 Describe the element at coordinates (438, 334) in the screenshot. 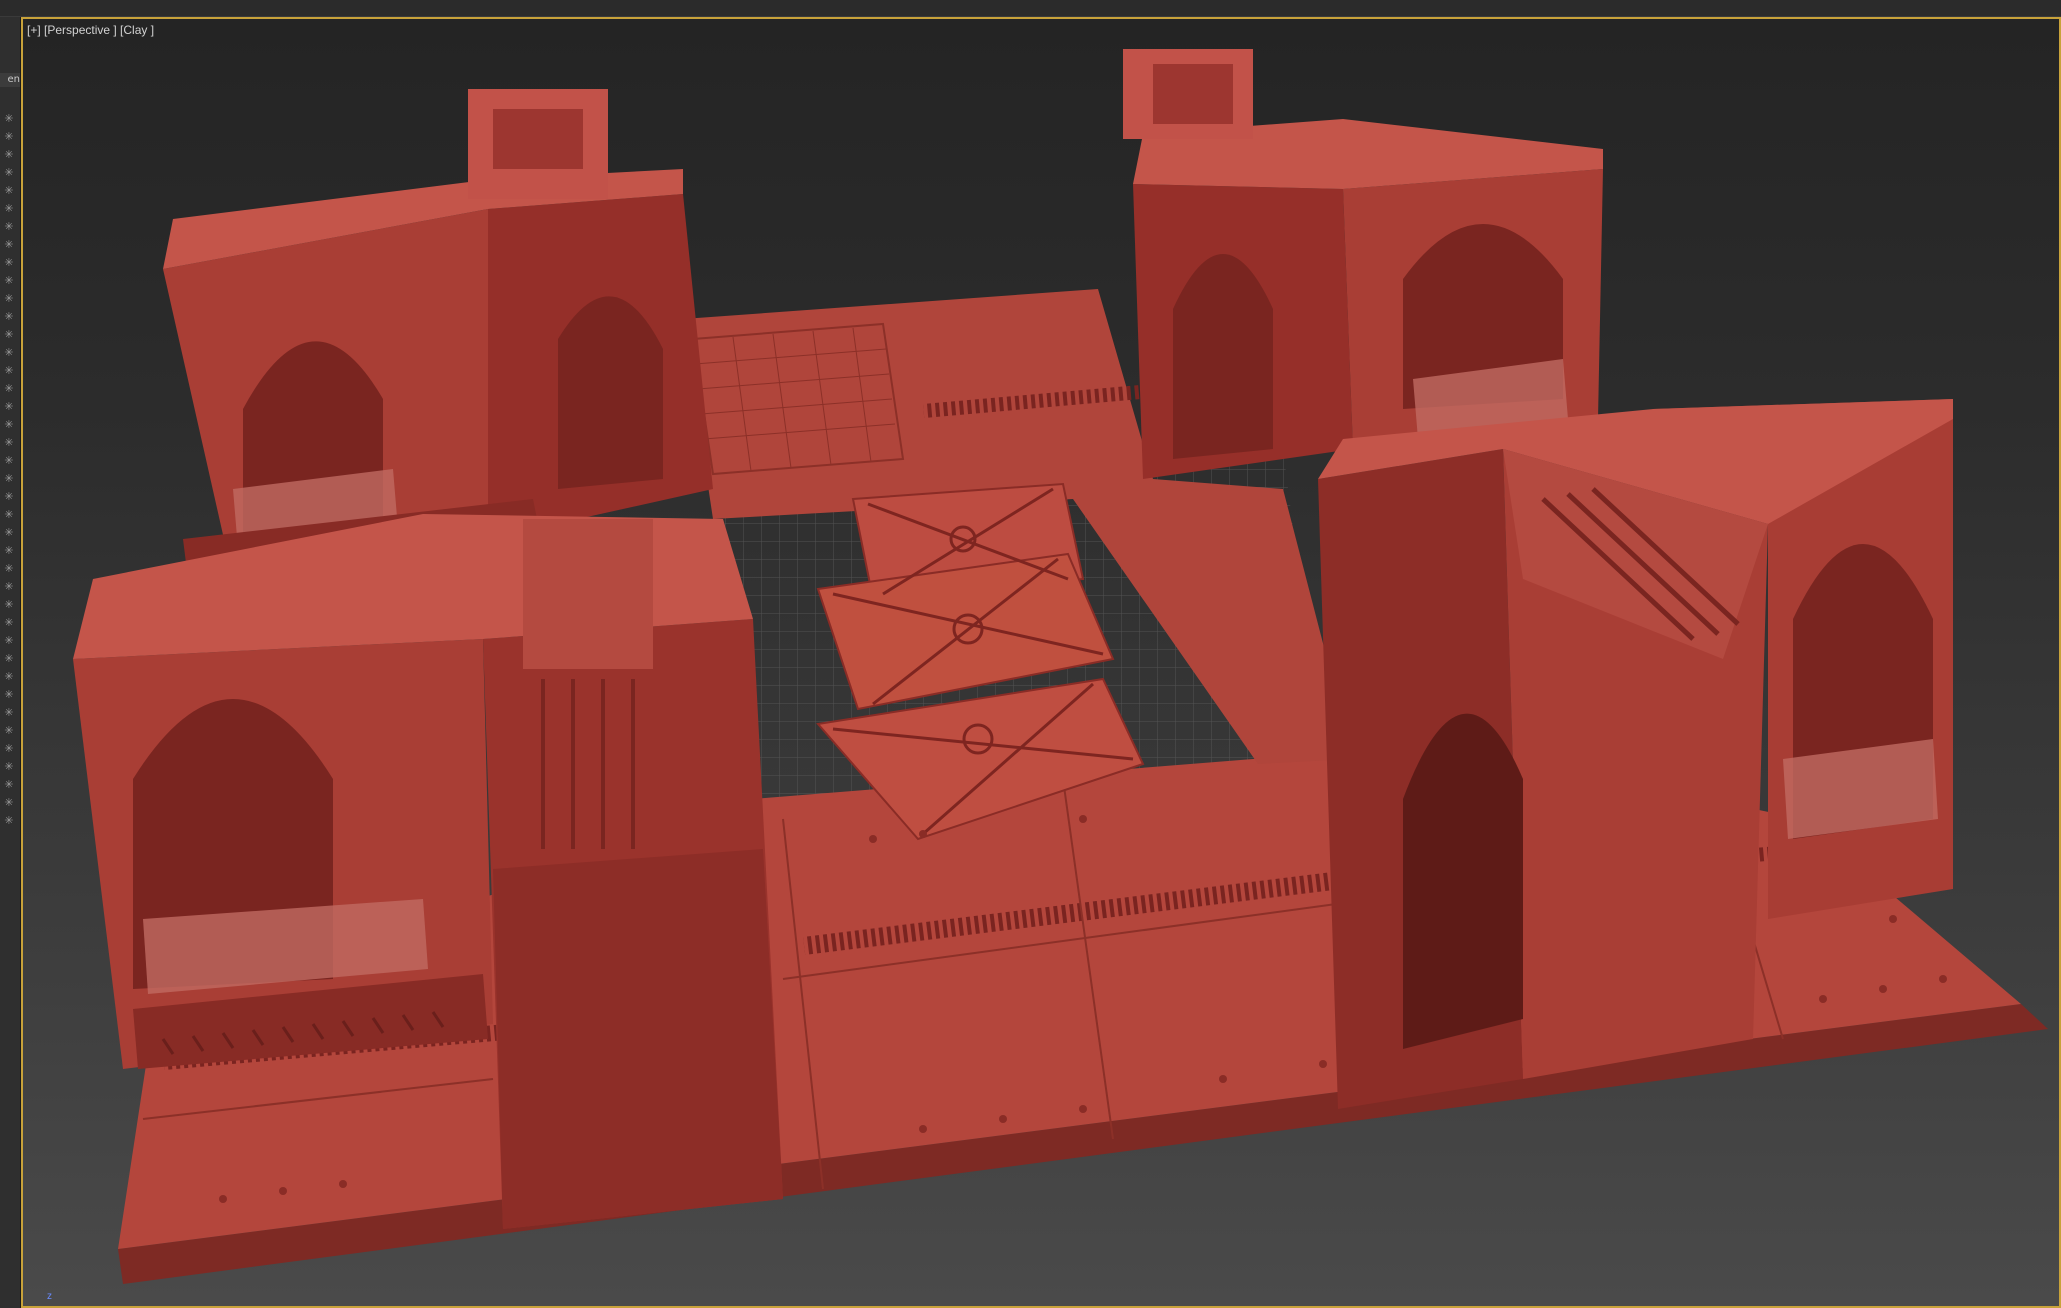

I see `tower-back-left` at that location.